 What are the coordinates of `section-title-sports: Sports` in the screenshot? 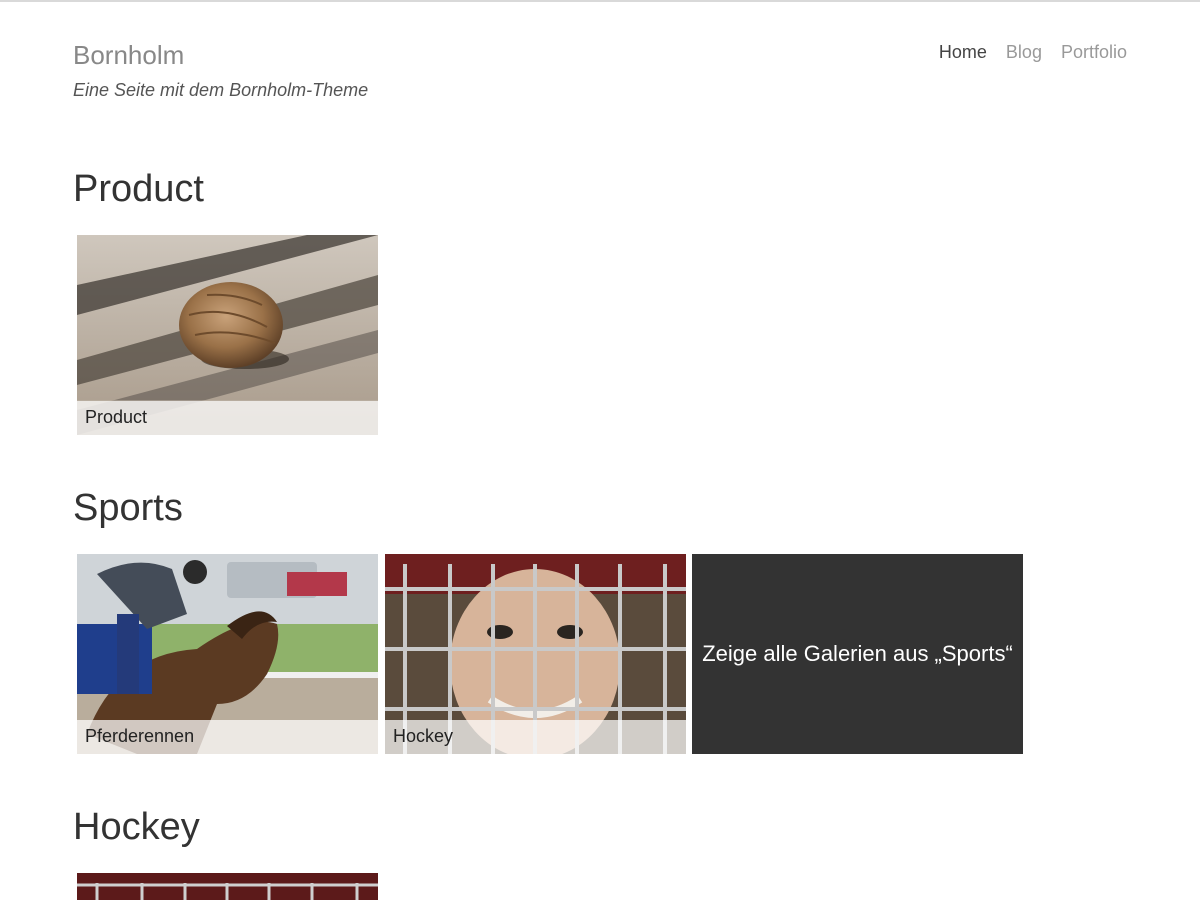 It's located at (128, 508).